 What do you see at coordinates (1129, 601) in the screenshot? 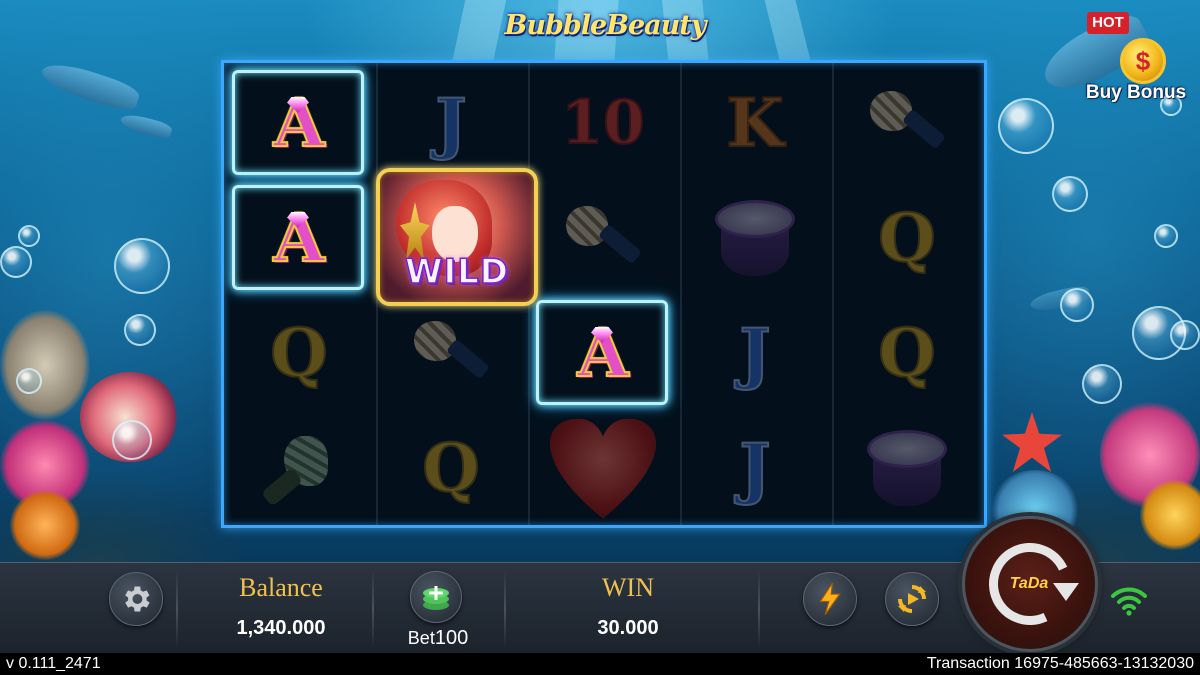
I see `wifi-icon` at bounding box center [1129, 601].